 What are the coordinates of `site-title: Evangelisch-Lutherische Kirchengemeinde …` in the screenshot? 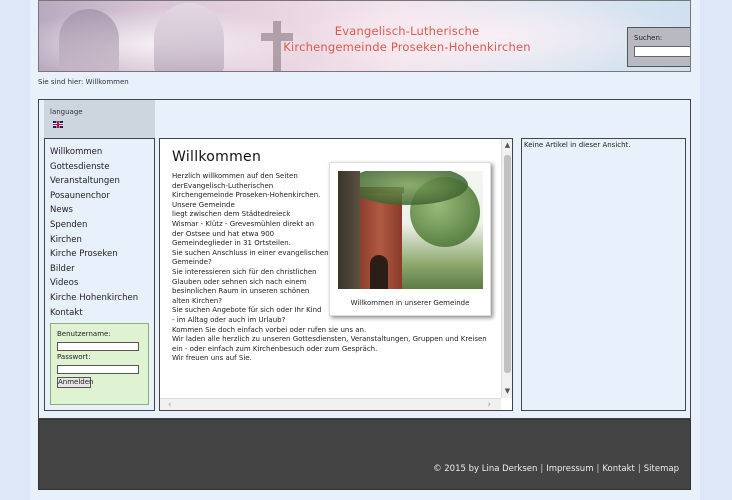 It's located at (407, 39).